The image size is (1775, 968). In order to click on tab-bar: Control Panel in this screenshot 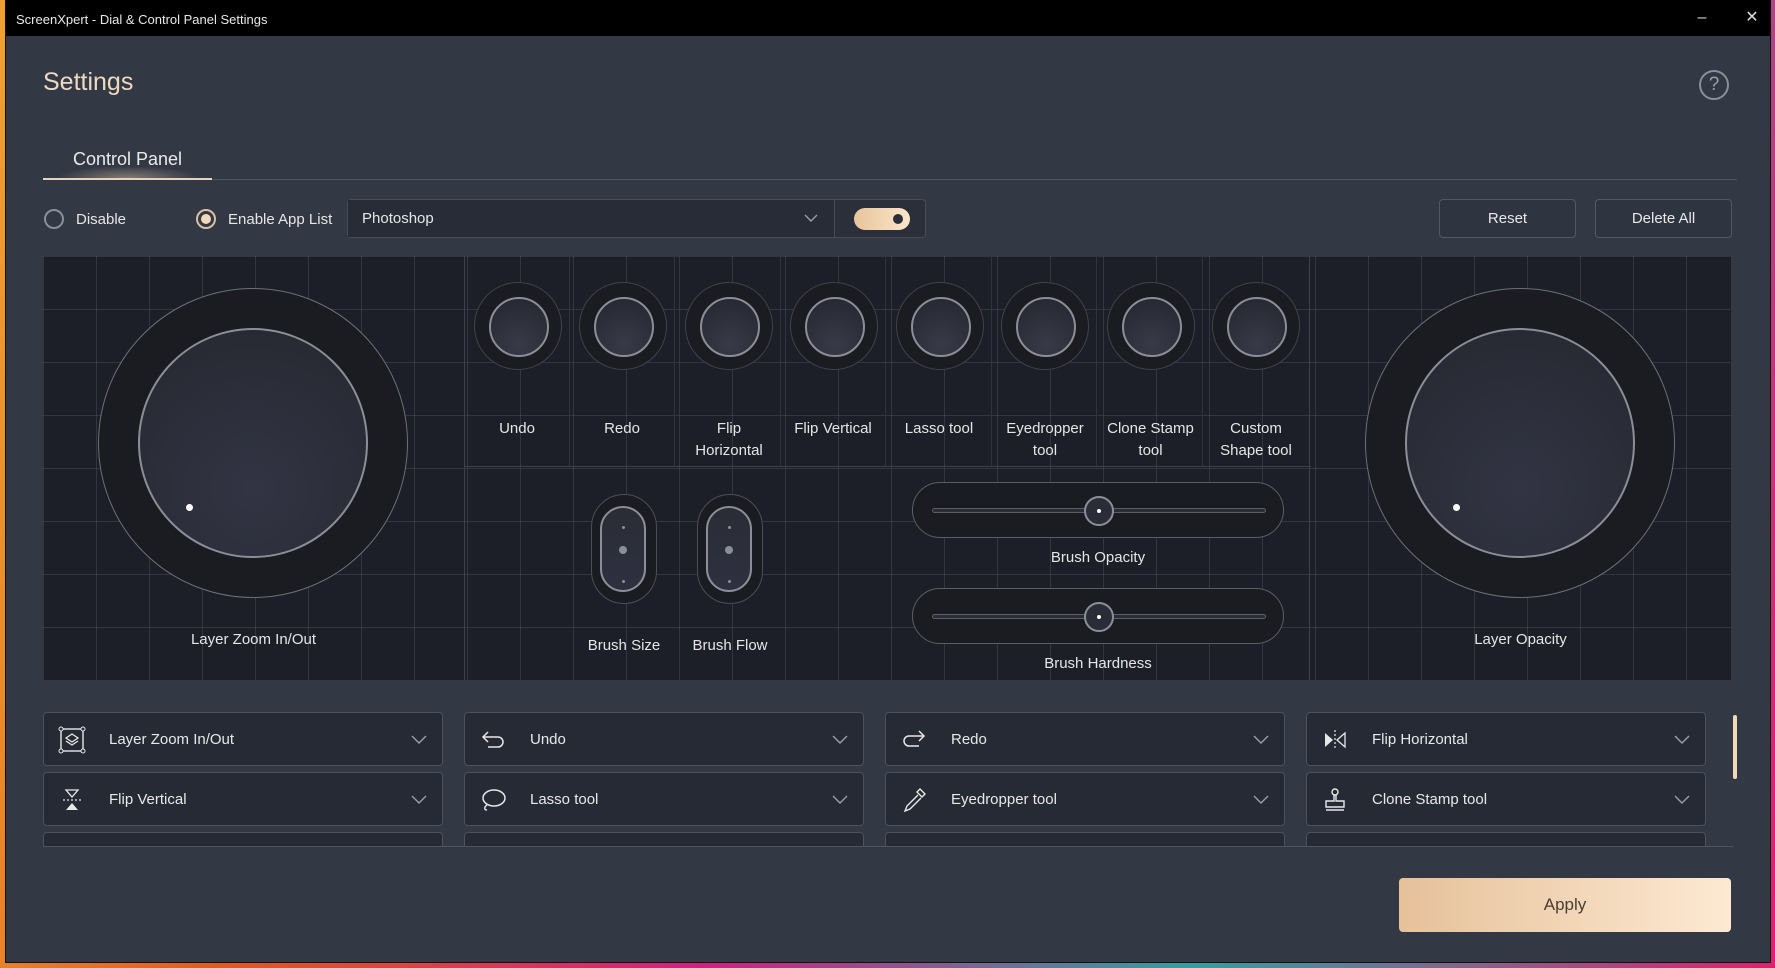, I will do `click(890, 160)`.